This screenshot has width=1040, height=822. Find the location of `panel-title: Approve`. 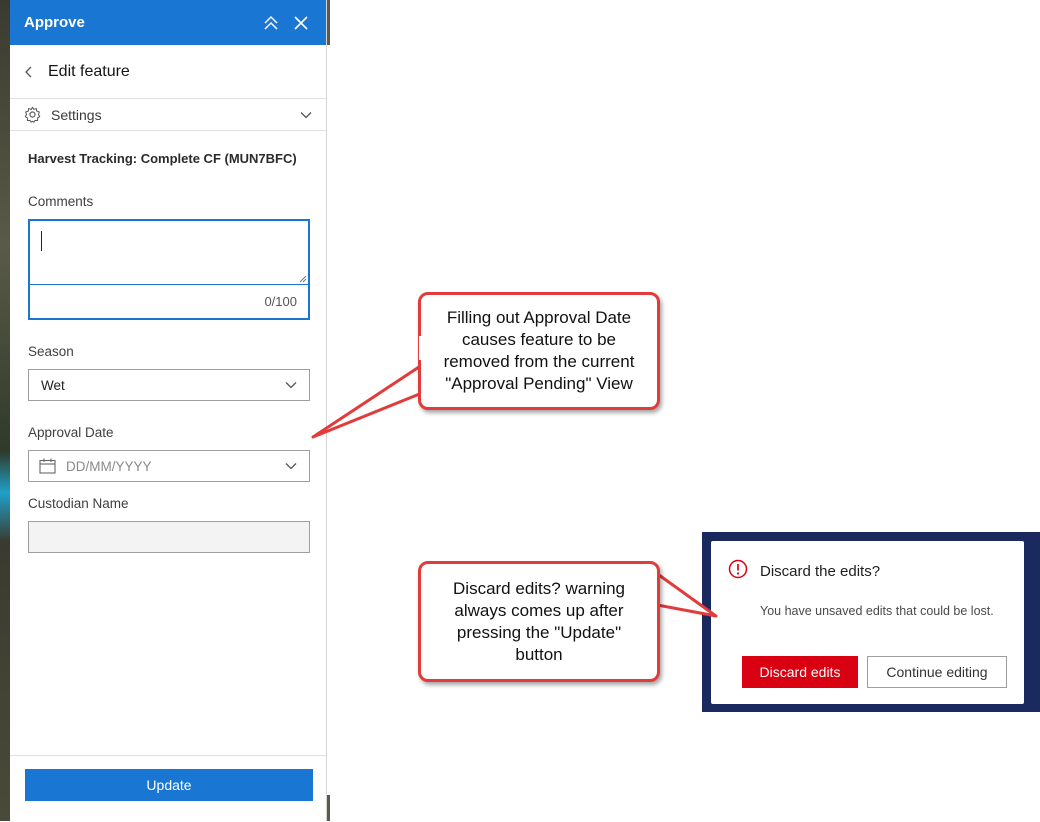

panel-title: Approve is located at coordinates (54, 22).